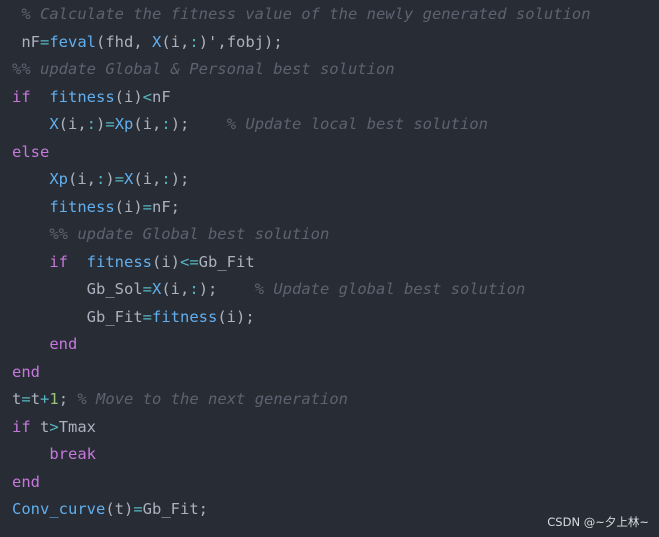  I want to click on code-token: ;, so click(68, 399).